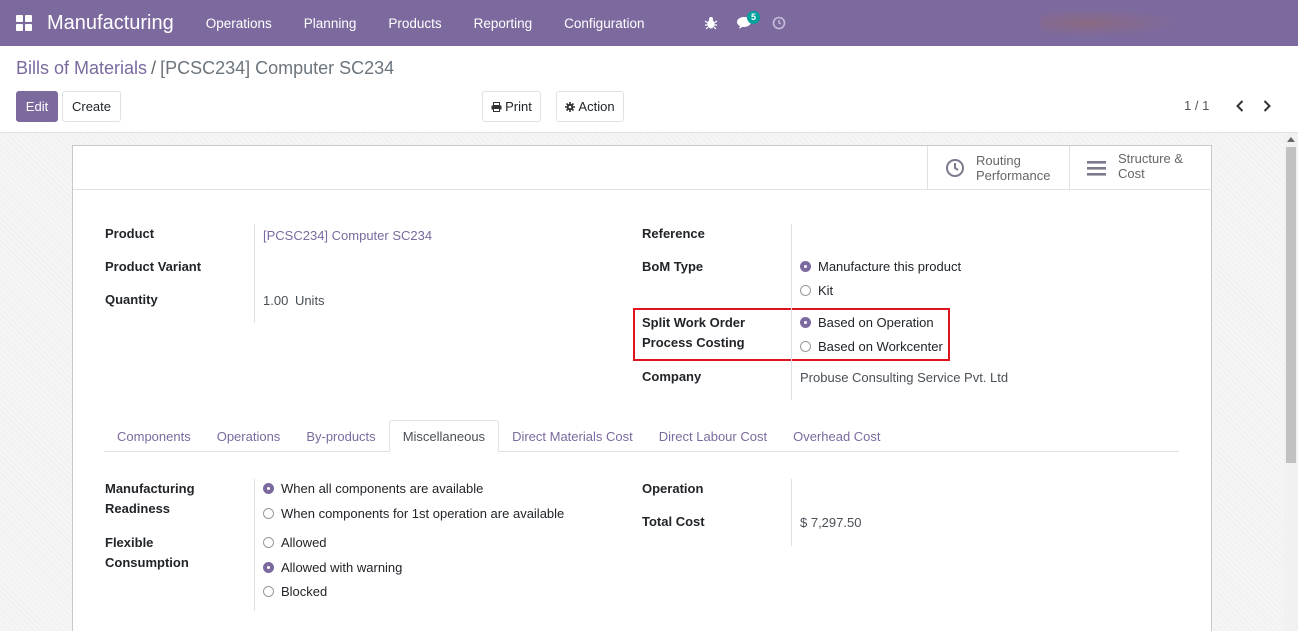 The image size is (1298, 631). I want to click on company-label: Company, so click(672, 376).